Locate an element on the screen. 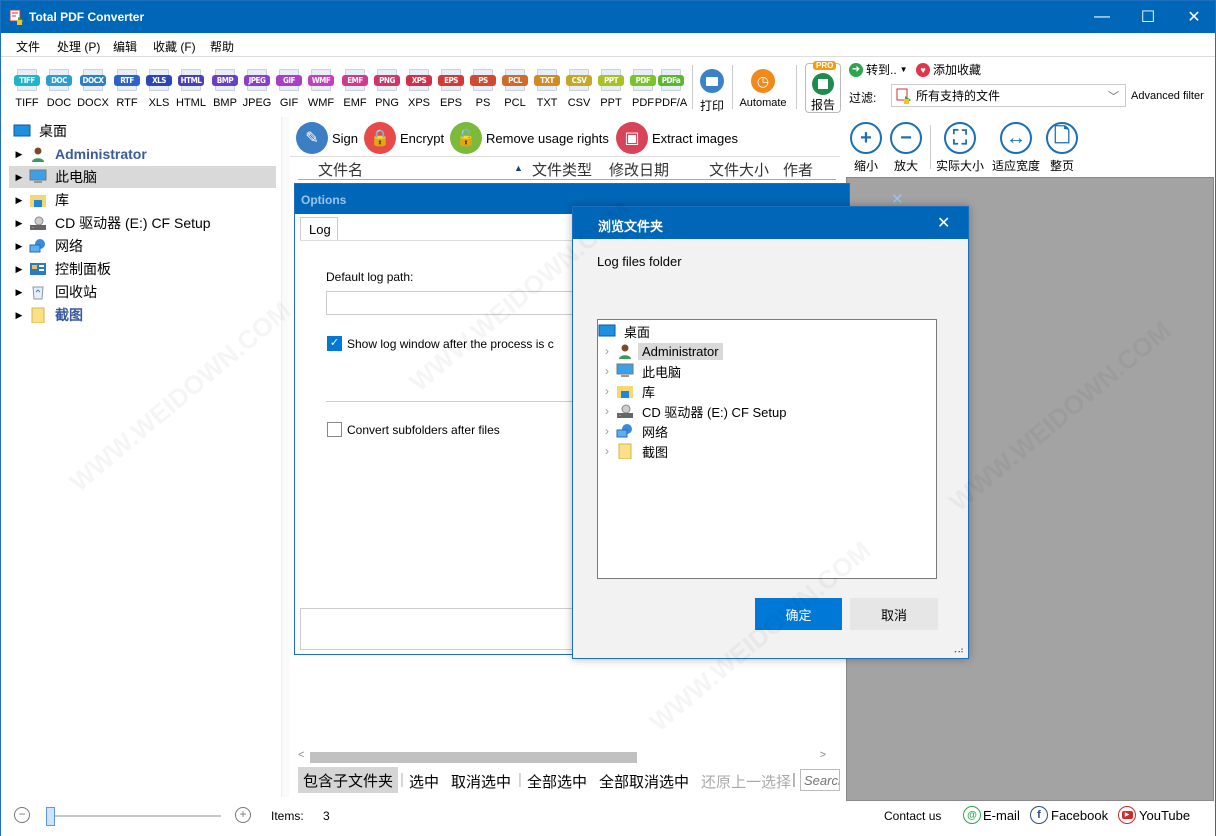  thumbnail-size-slider is located at coordinates (136, 816).